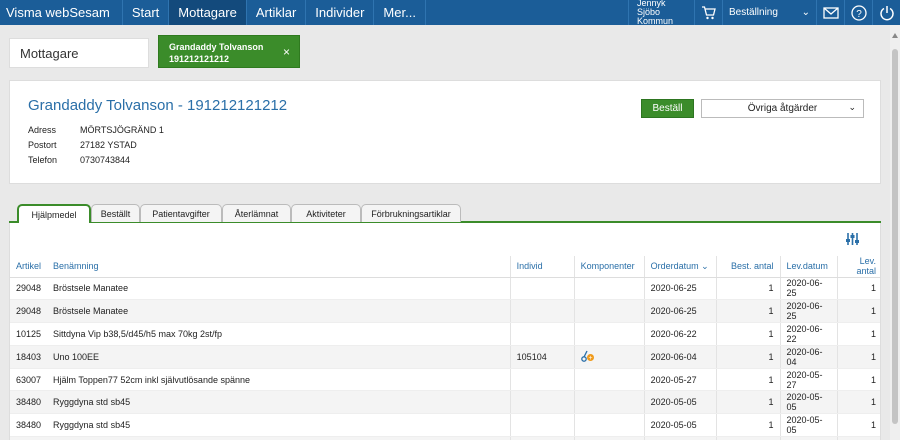  What do you see at coordinates (680, 438) in the screenshot?
I see `cell-orderdatum` at bounding box center [680, 438].